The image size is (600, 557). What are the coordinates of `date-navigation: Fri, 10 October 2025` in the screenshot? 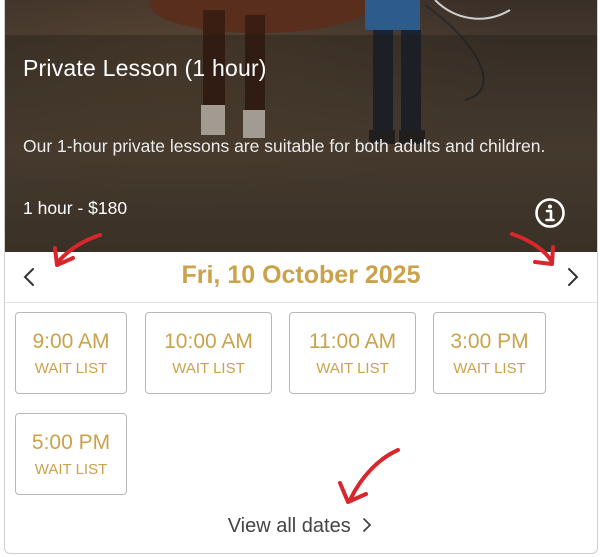 It's located at (301, 277).